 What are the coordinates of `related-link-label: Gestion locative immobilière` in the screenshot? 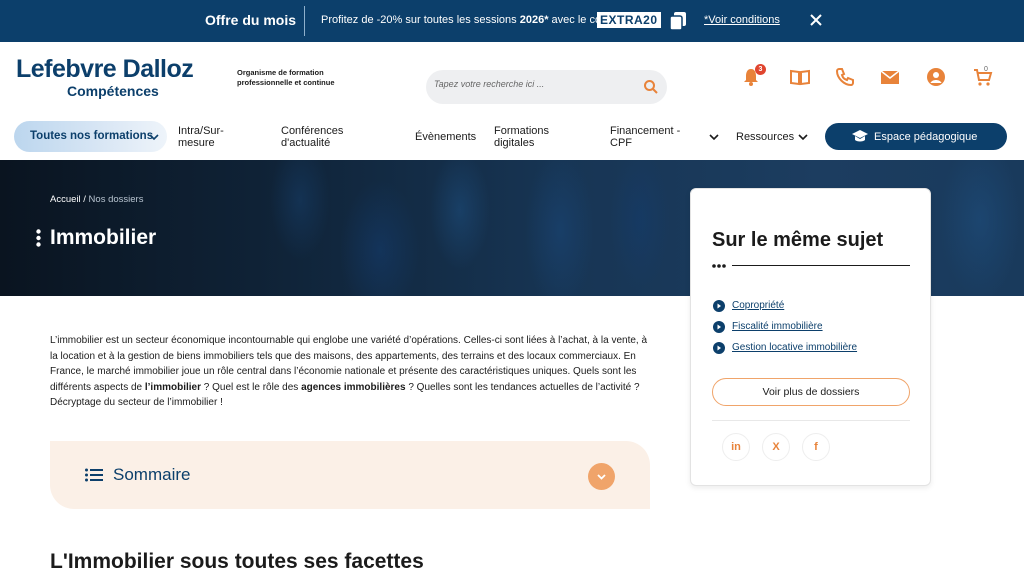 It's located at (795, 347).